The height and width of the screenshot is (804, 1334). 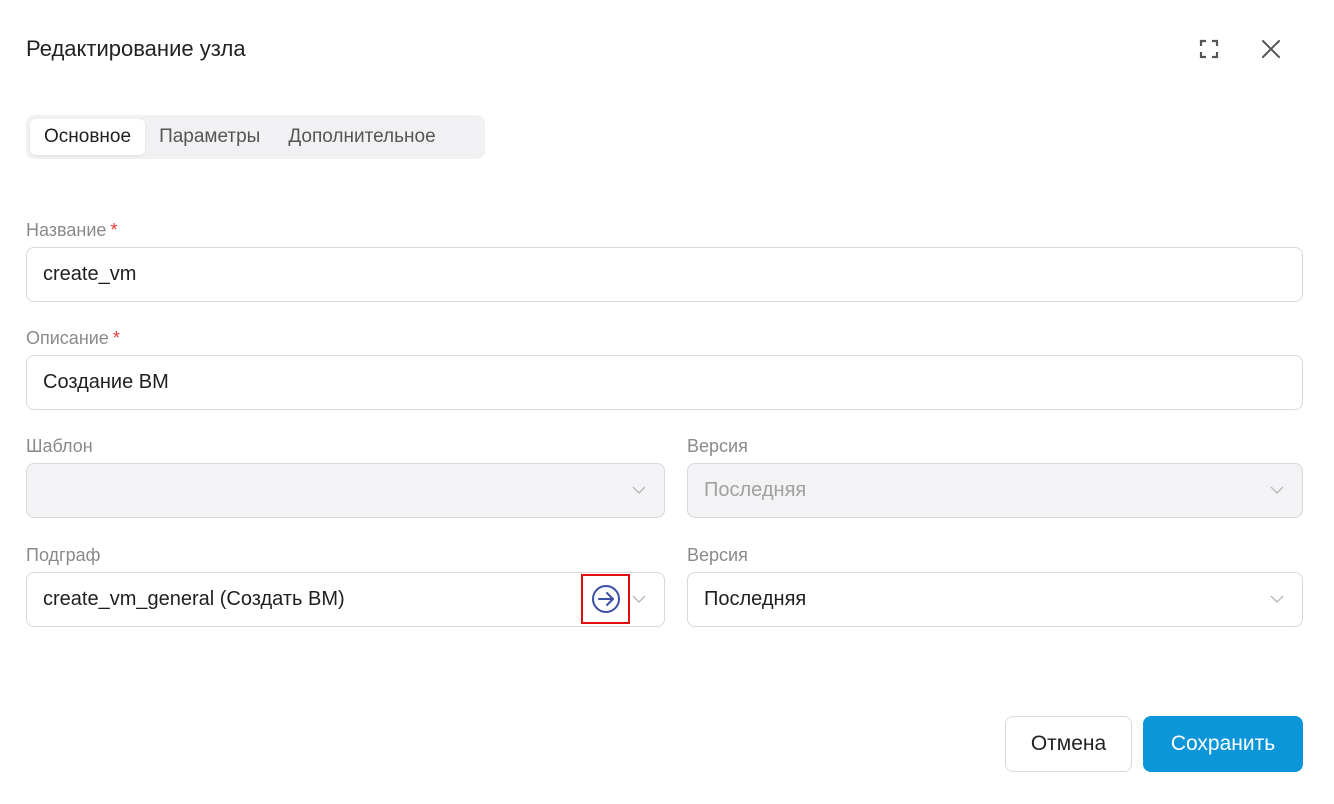 I want to click on description-label: Описание *, so click(x=73, y=338).